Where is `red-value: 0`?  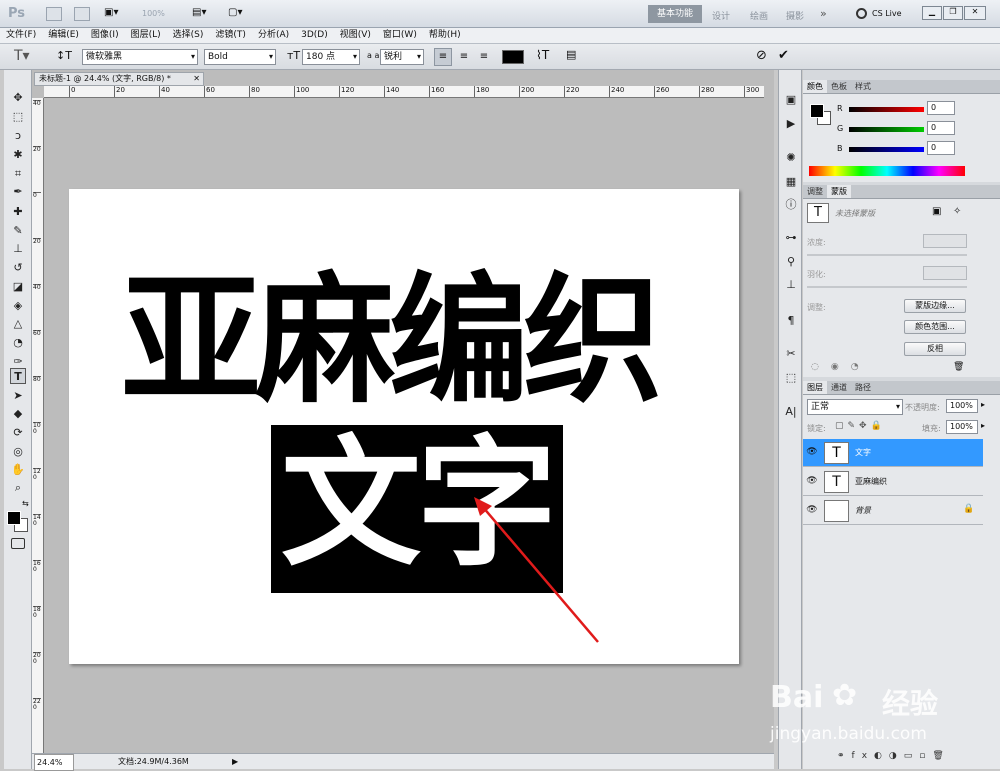 red-value: 0 is located at coordinates (941, 108).